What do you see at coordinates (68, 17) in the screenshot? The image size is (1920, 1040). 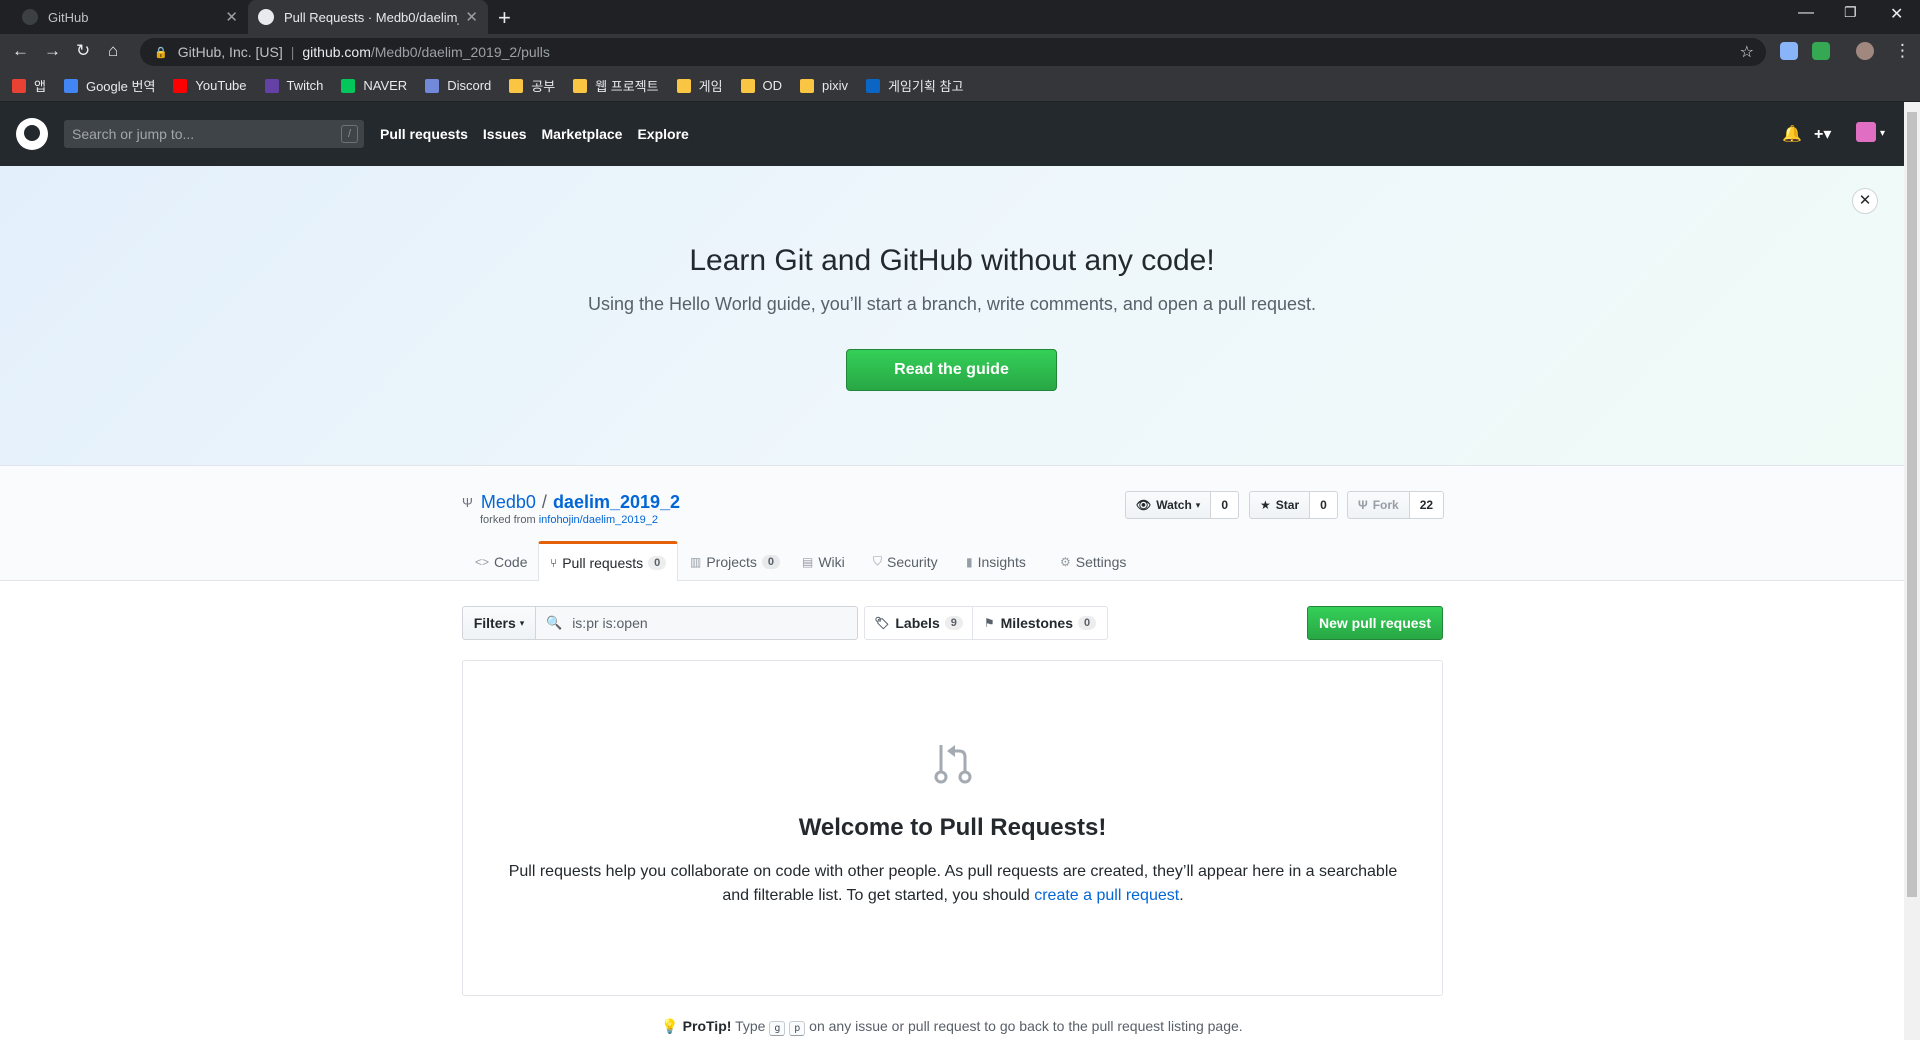 I see `tab-title: GitHub` at bounding box center [68, 17].